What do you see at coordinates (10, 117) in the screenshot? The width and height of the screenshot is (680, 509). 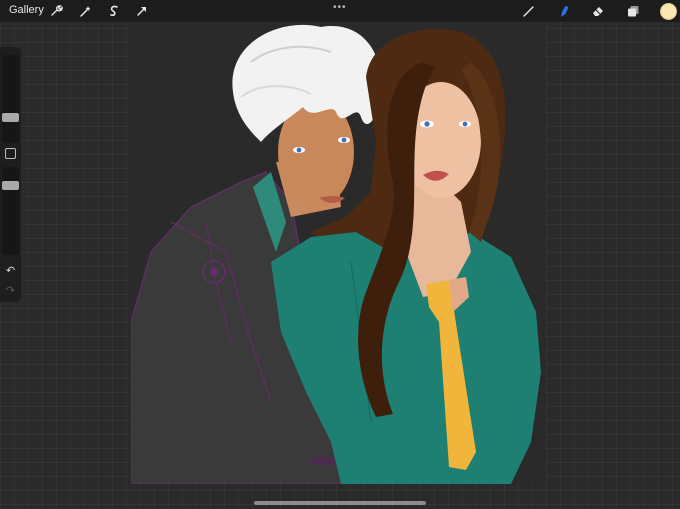 I see `brush-size-thumb` at bounding box center [10, 117].